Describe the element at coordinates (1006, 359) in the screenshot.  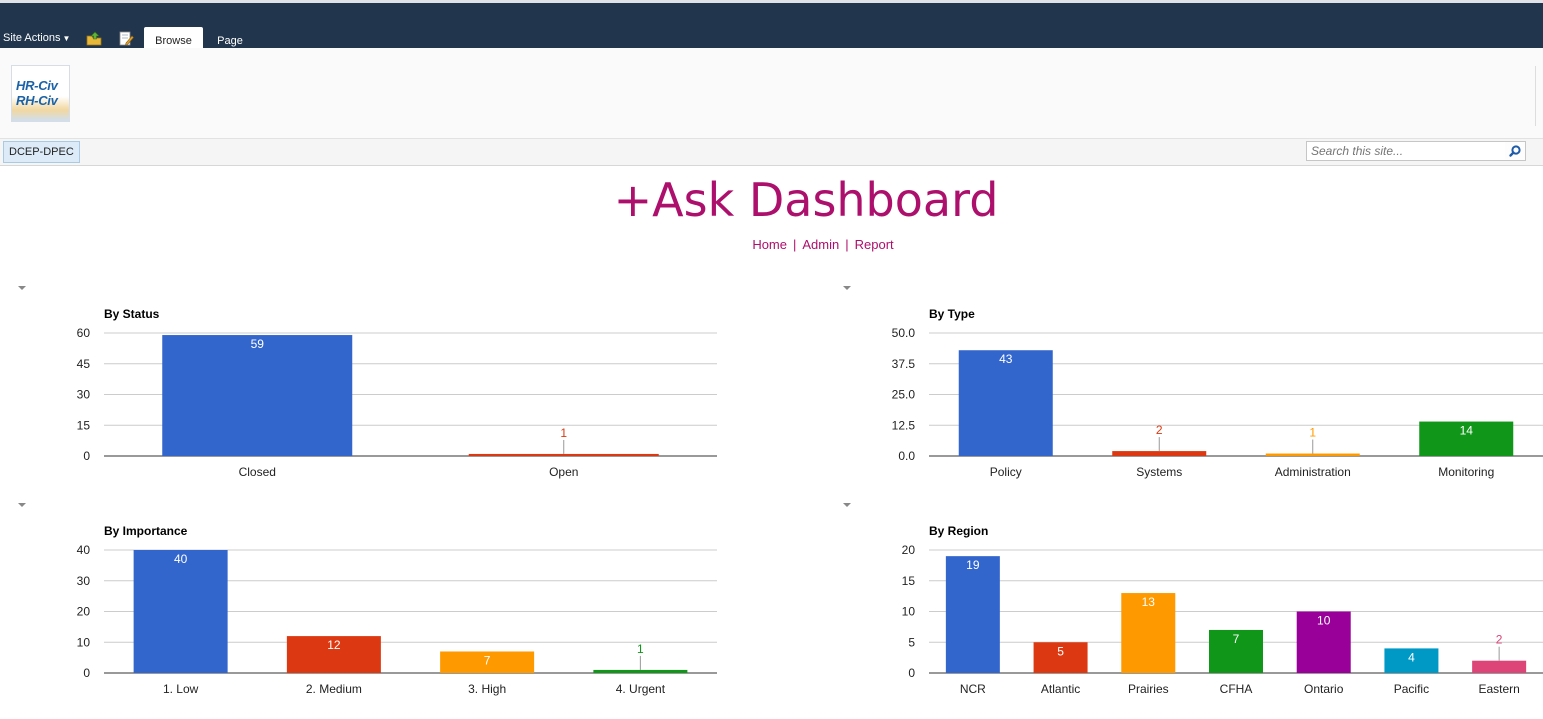
I see `data-label: 43` at that location.